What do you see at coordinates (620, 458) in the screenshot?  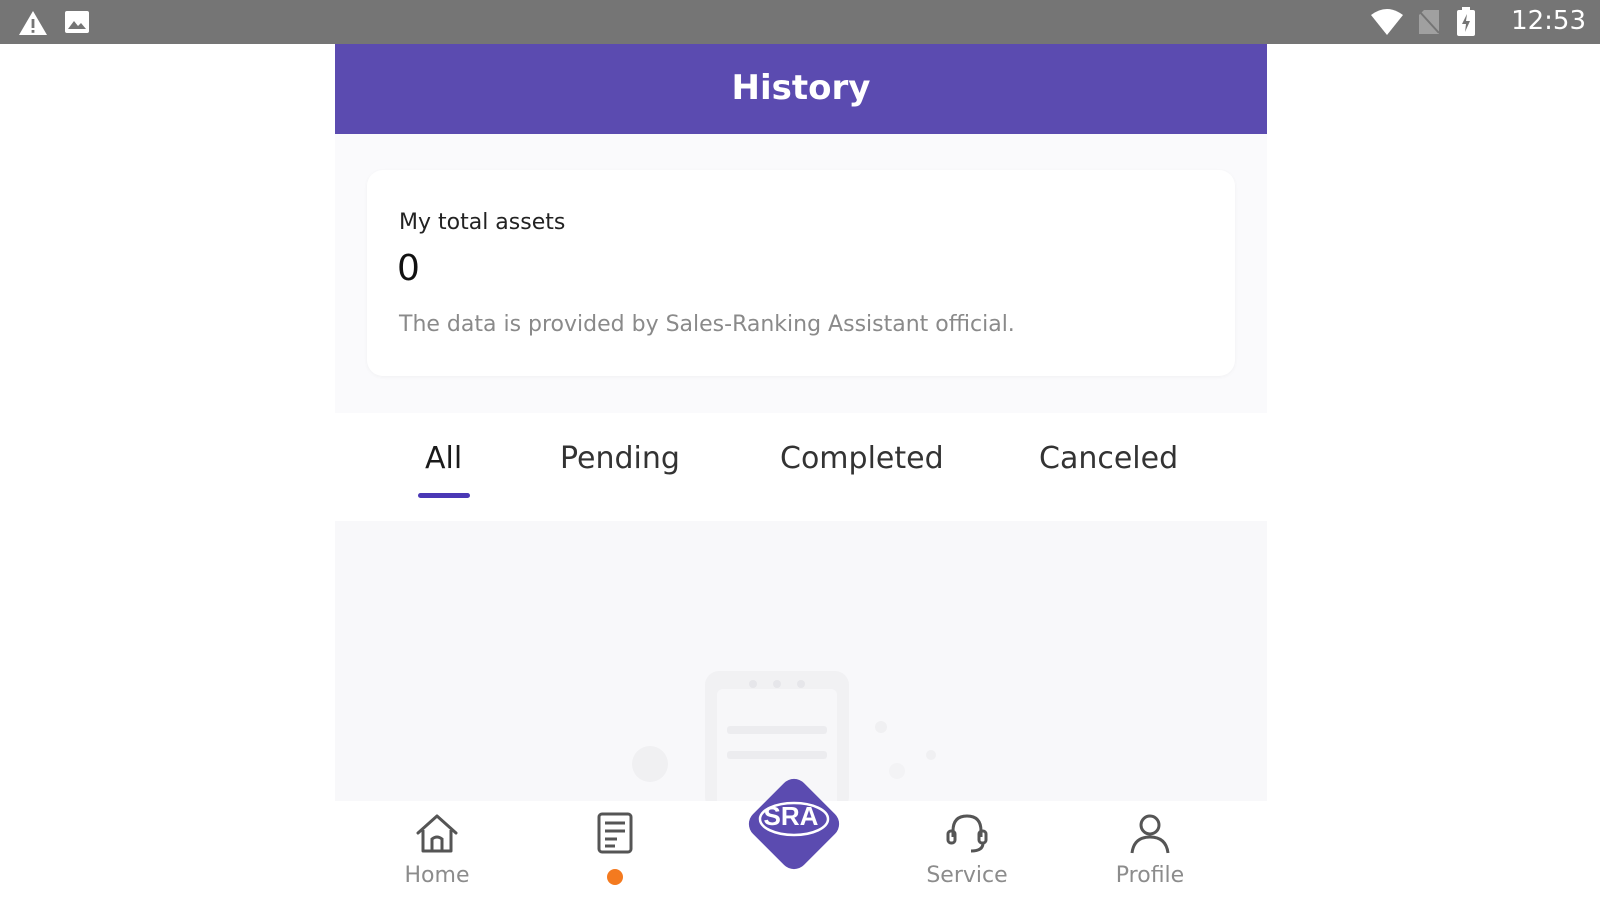 I see `tab-pending: Pending` at bounding box center [620, 458].